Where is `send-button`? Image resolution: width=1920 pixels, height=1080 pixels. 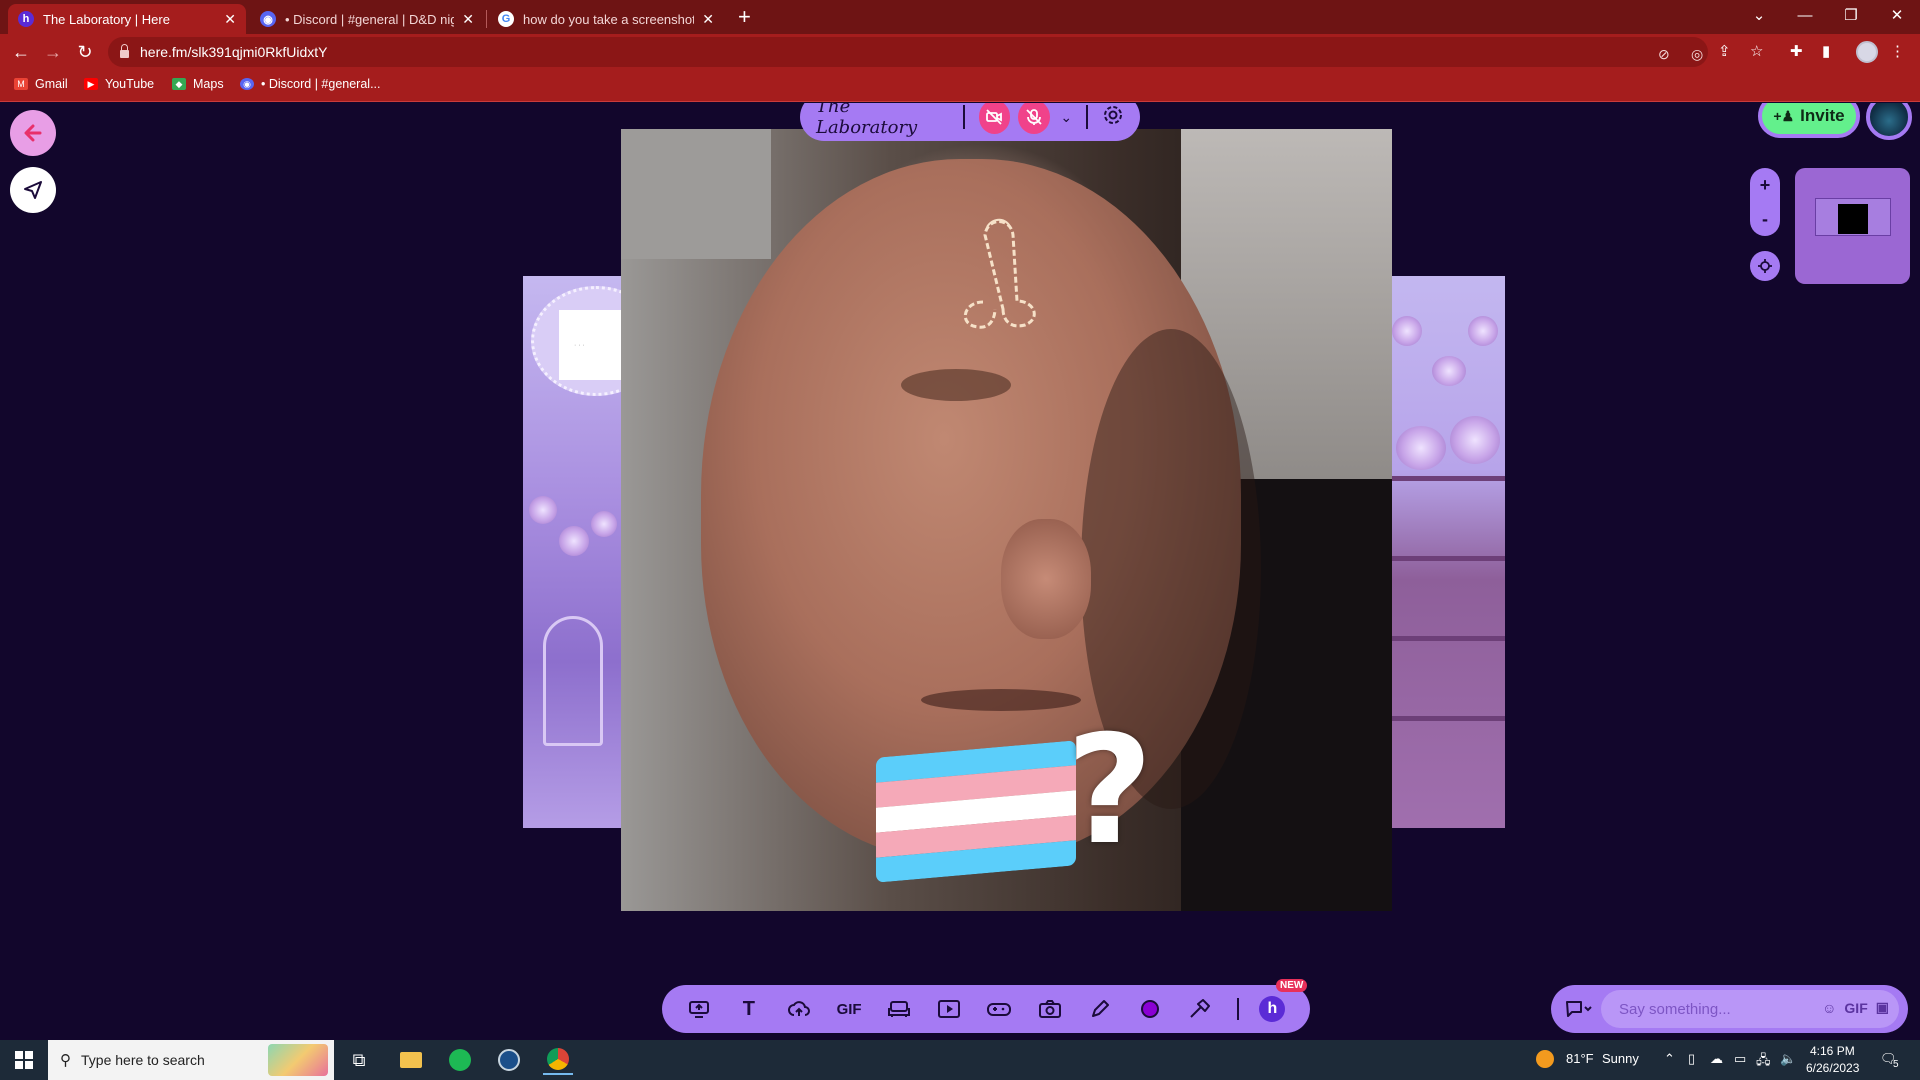
send-button is located at coordinates (33, 190).